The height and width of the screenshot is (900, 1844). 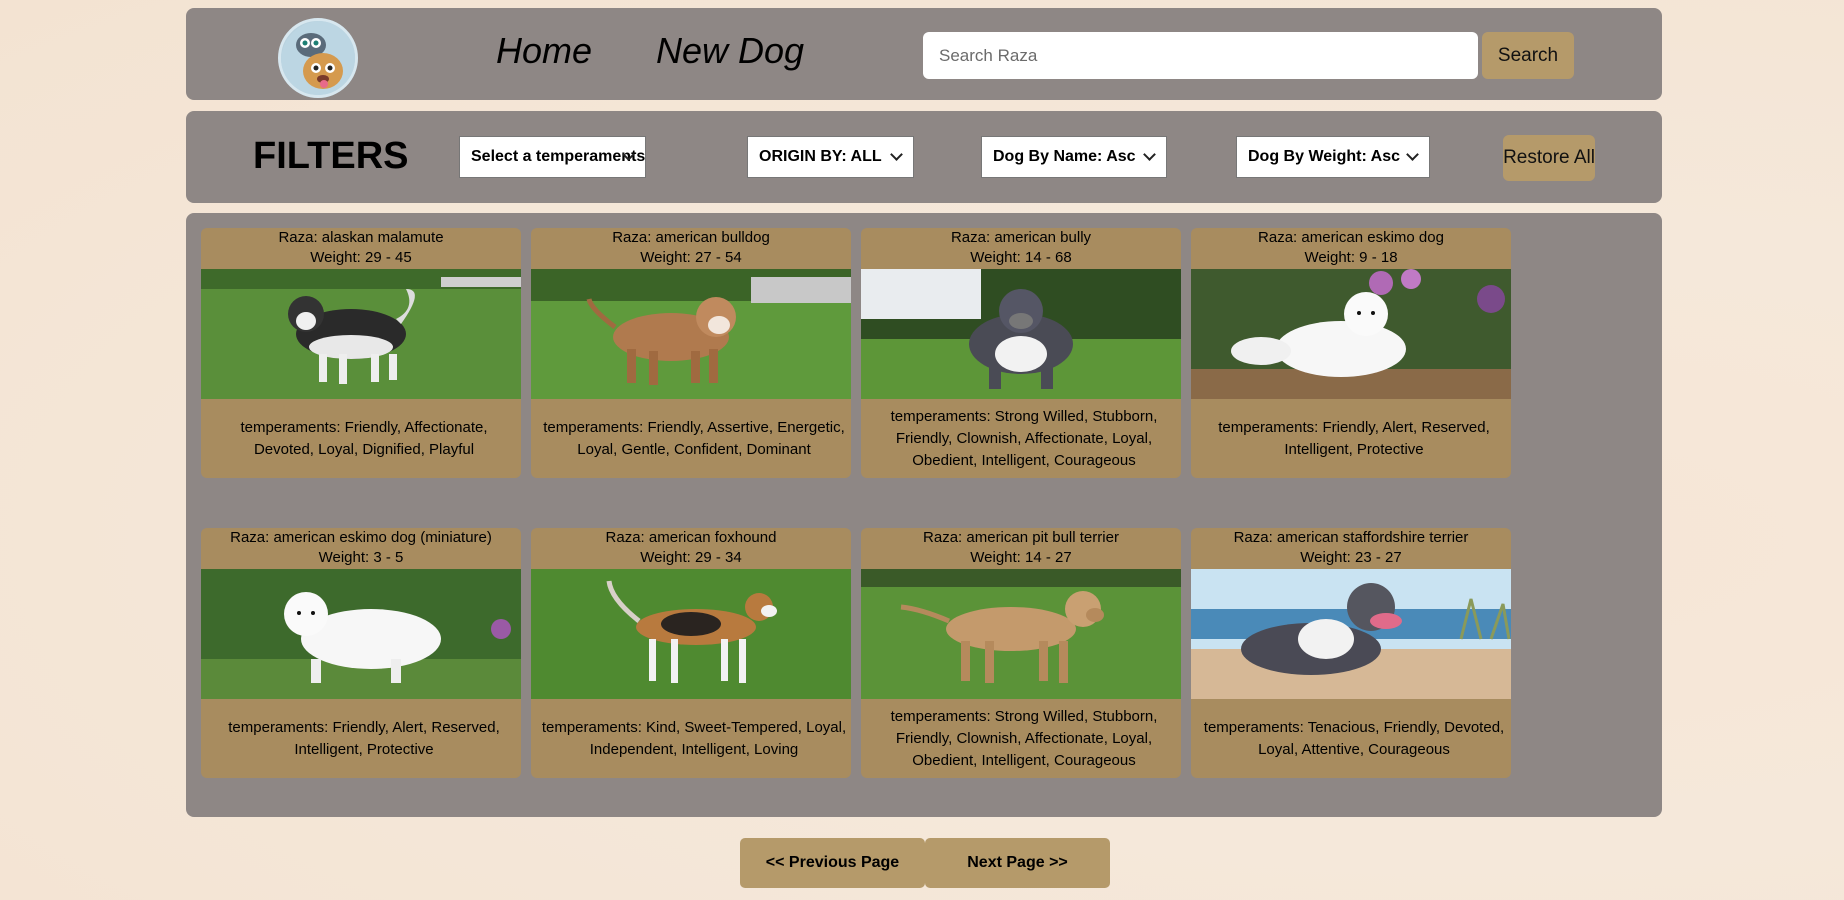 What do you see at coordinates (691, 557) in the screenshot?
I see `dog-weight: Weight: 29 - 34` at bounding box center [691, 557].